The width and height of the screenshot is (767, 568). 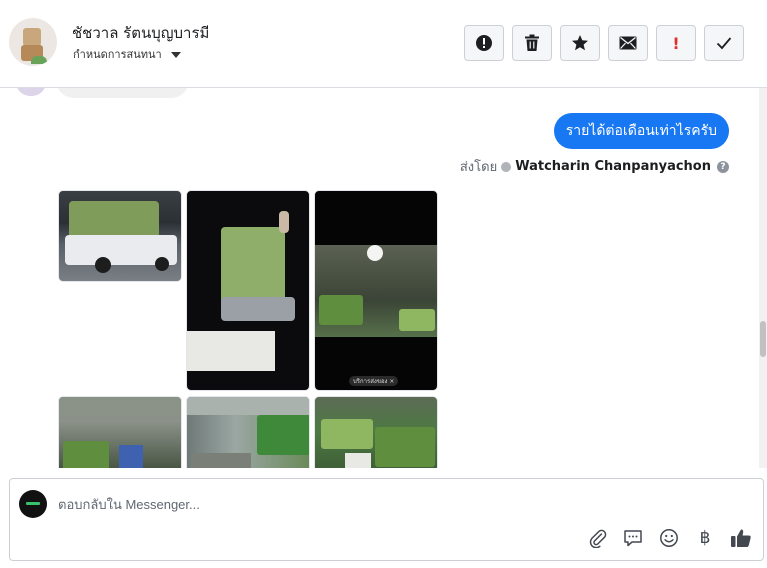 I want to click on star-icon, so click(x=580, y=43).